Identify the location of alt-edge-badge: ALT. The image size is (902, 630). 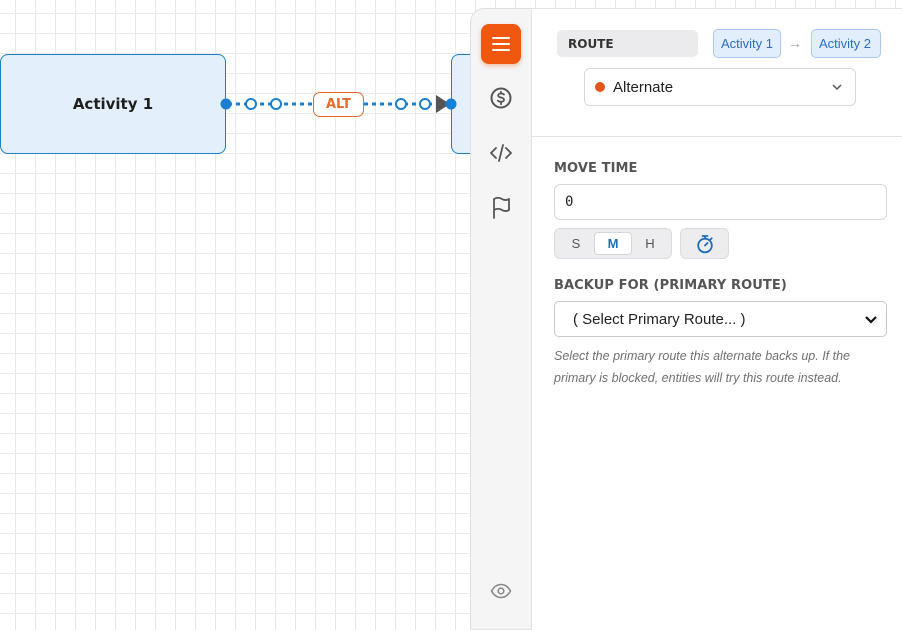
(338, 104).